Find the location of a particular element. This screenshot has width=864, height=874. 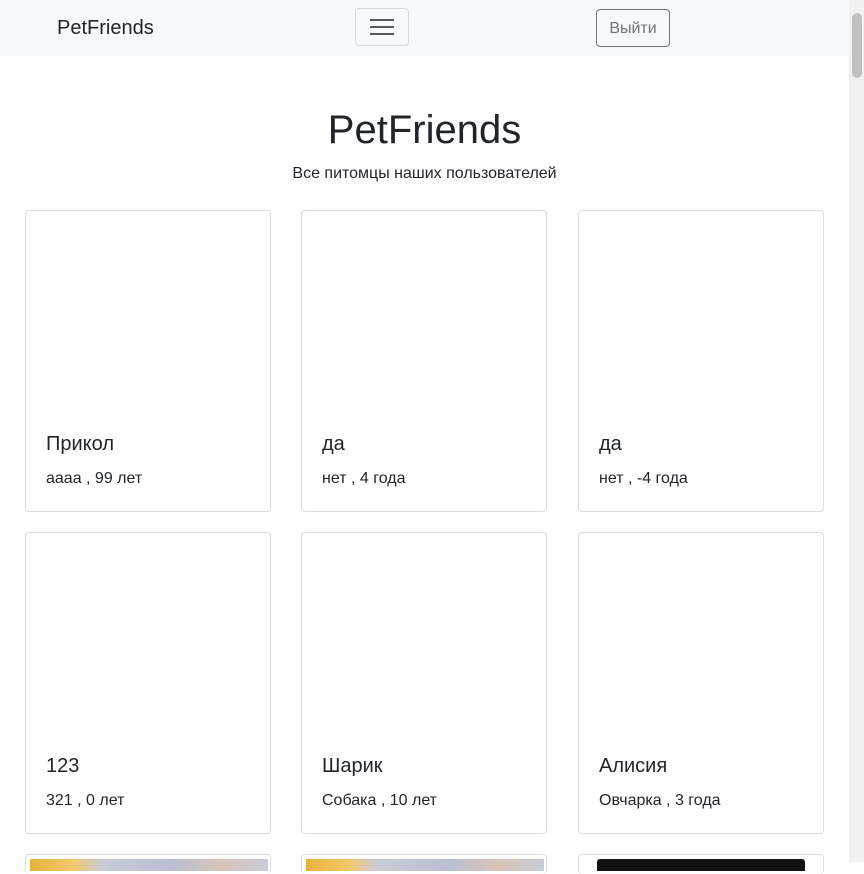

pet-name: 123 is located at coordinates (63, 766).